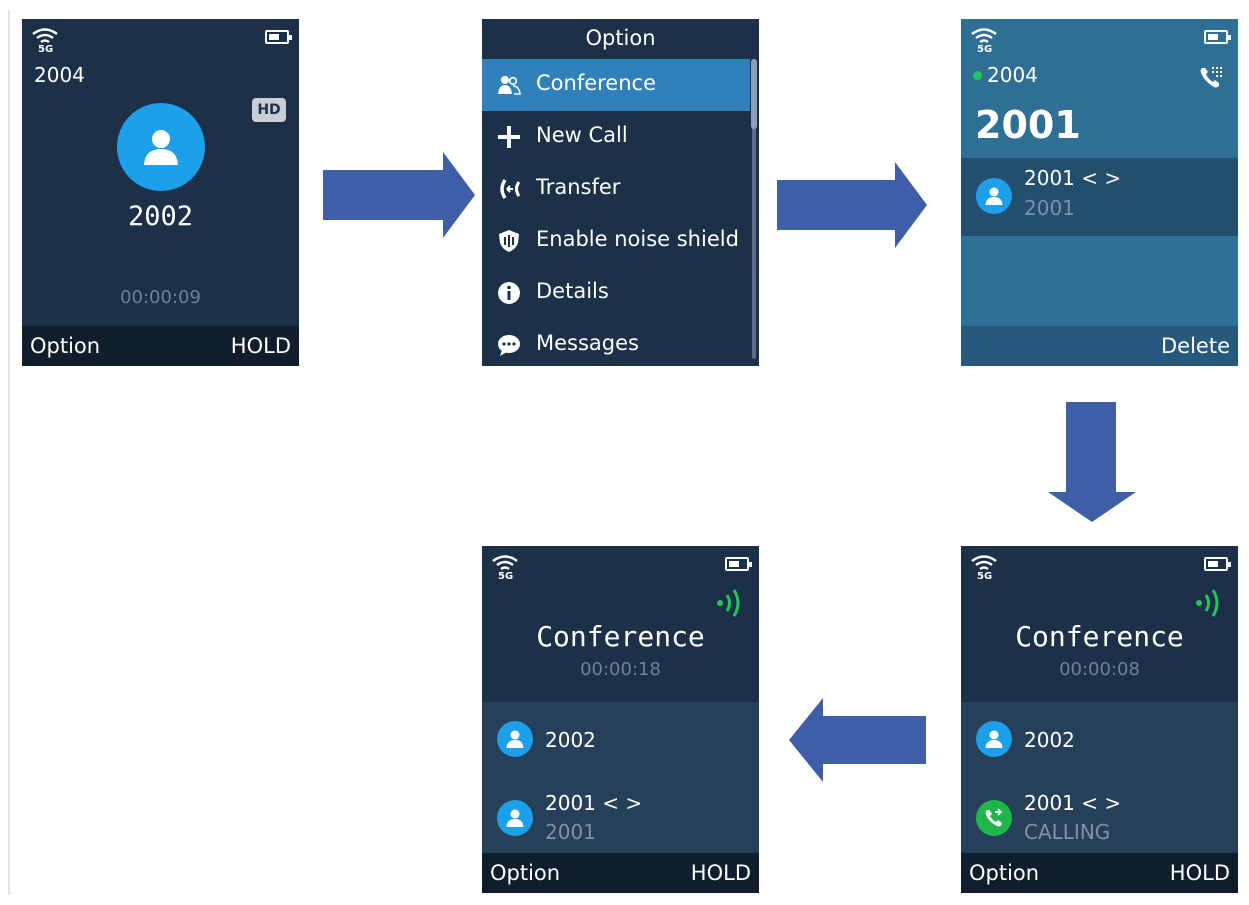 This screenshot has height=905, width=1249. What do you see at coordinates (509, 345) in the screenshot?
I see `message-icon` at bounding box center [509, 345].